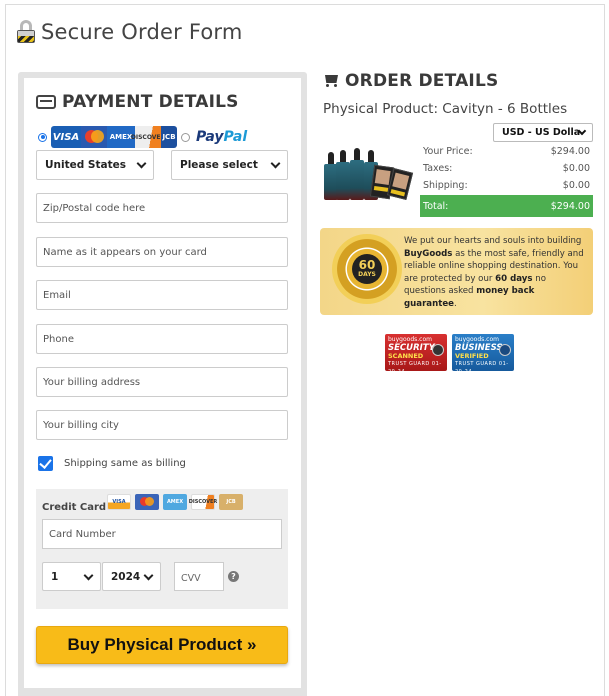  I want to click on payment-method-selector: VISA AMEX DISCOVER JCB Pay Pal, so click(142, 137).